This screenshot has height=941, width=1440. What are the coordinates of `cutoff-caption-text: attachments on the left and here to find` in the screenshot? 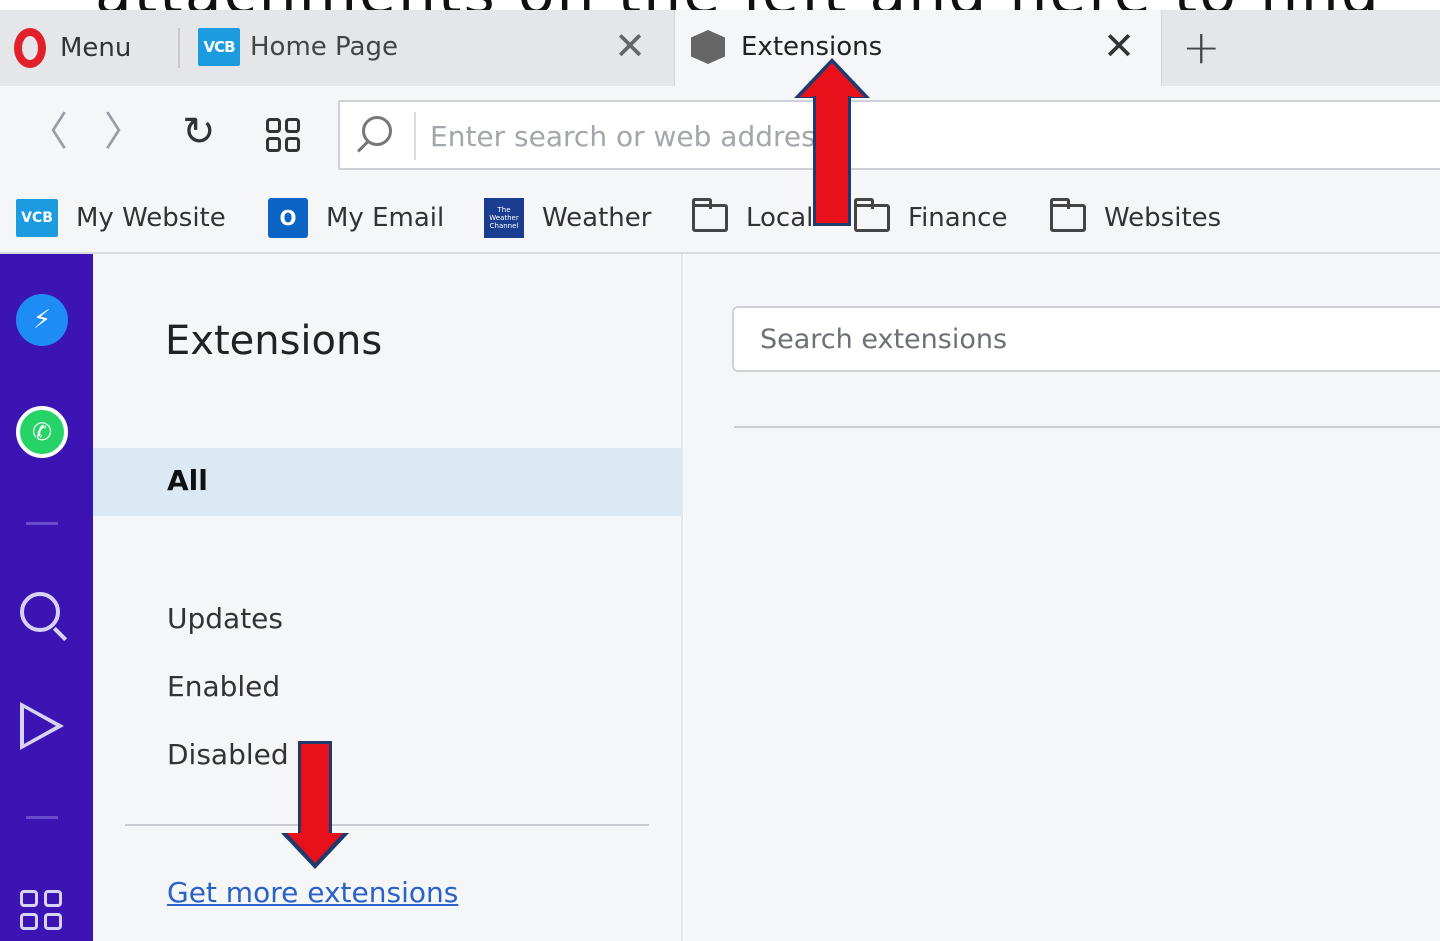 It's located at (738, 5).